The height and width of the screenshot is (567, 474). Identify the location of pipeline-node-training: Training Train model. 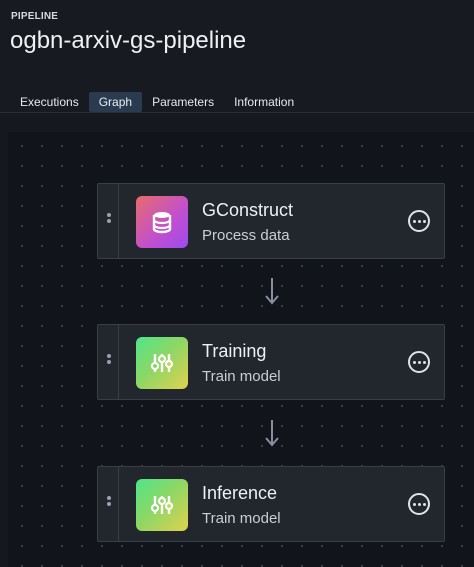
(271, 362).